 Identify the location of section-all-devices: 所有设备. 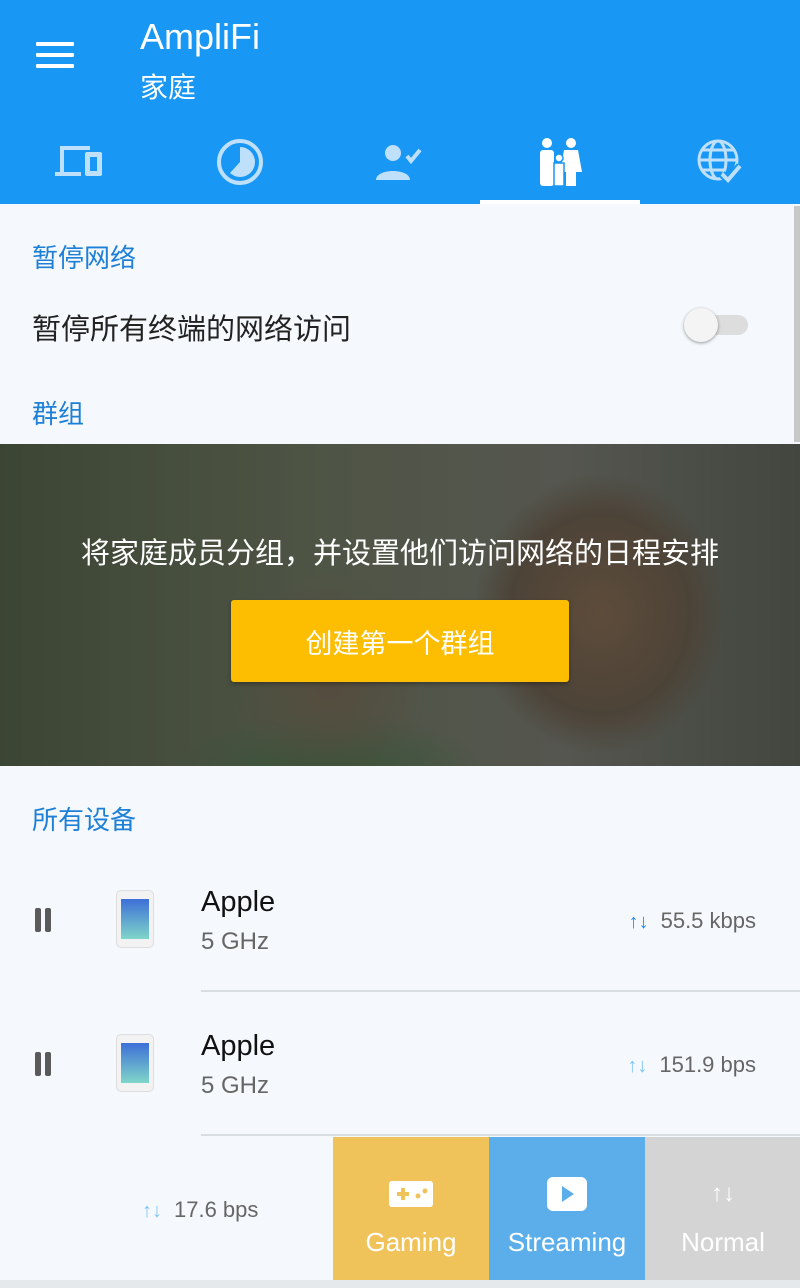
(84, 820).